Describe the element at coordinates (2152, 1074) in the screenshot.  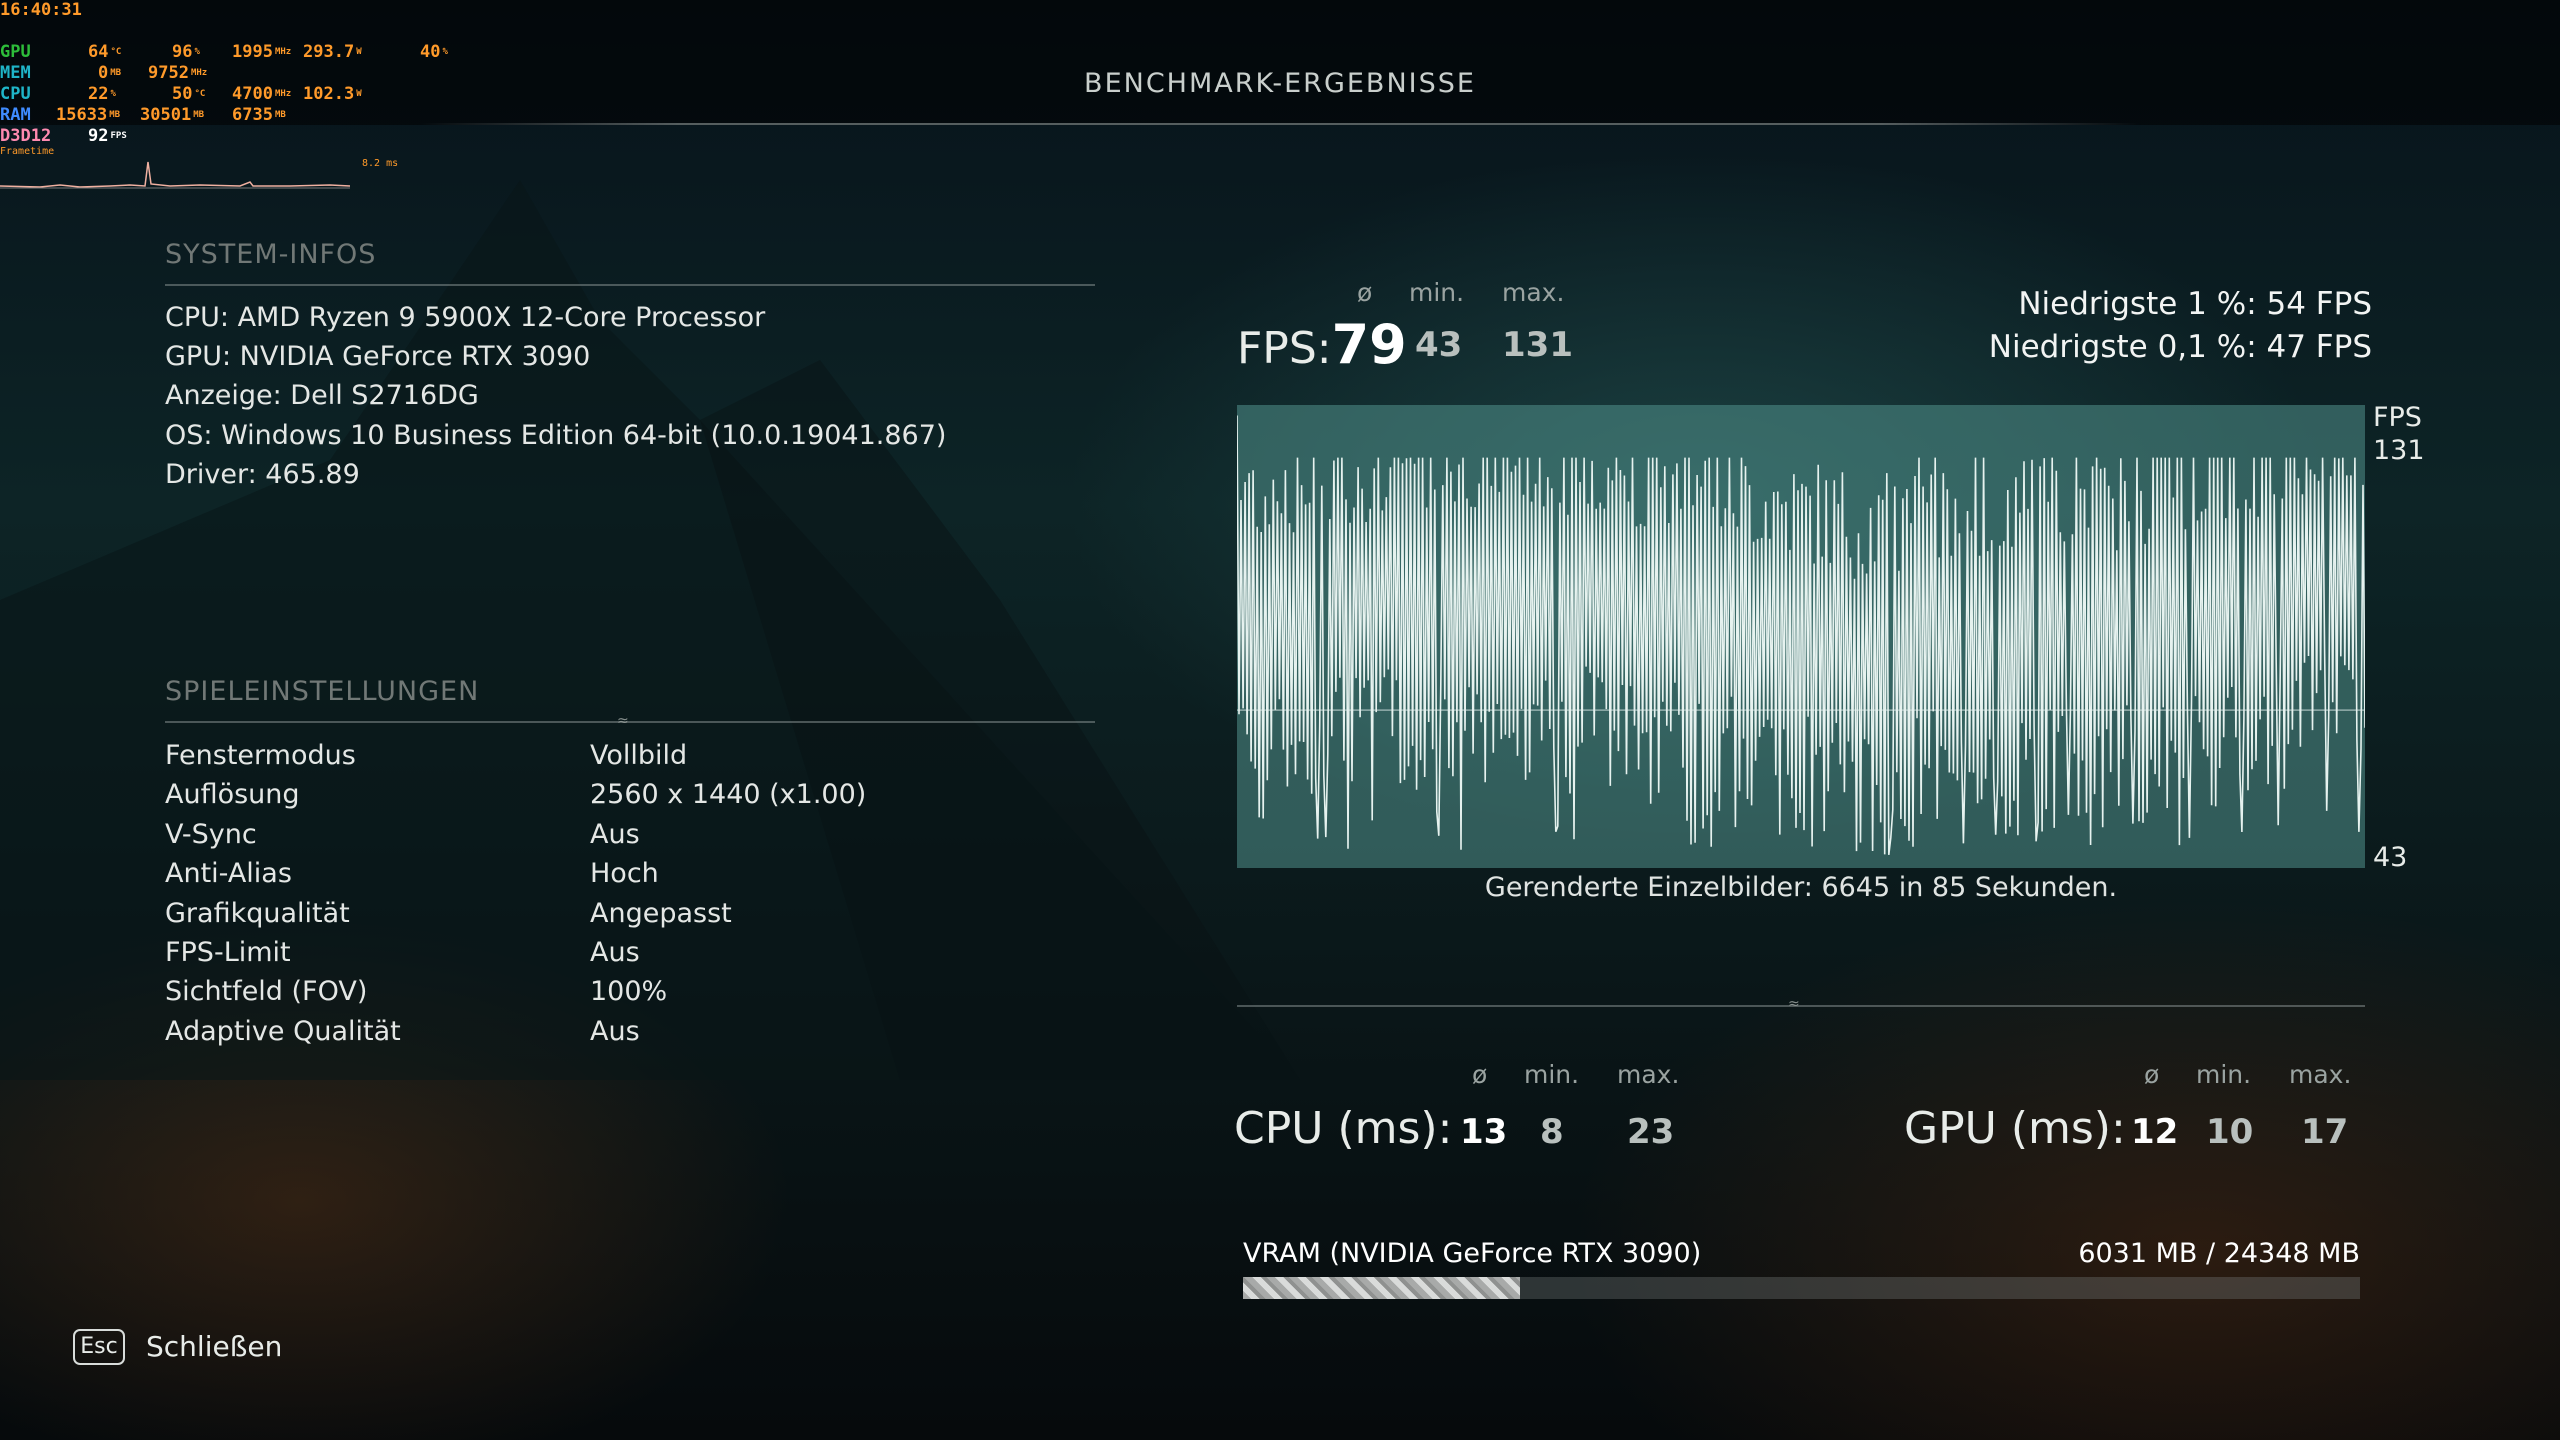
I see `gpu-avg-label: ø` at that location.